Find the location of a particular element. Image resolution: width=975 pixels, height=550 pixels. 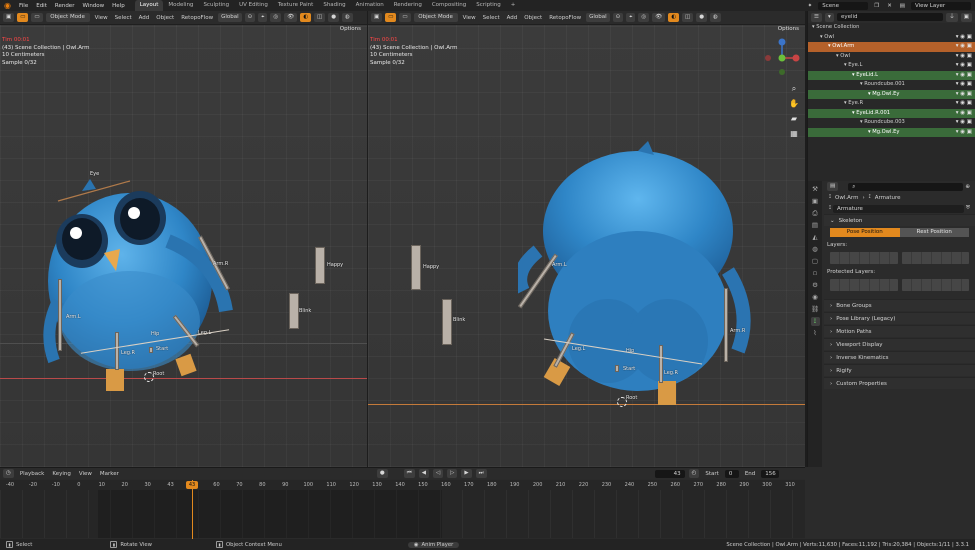

play-icon: ▷ is located at coordinates (452, 473).